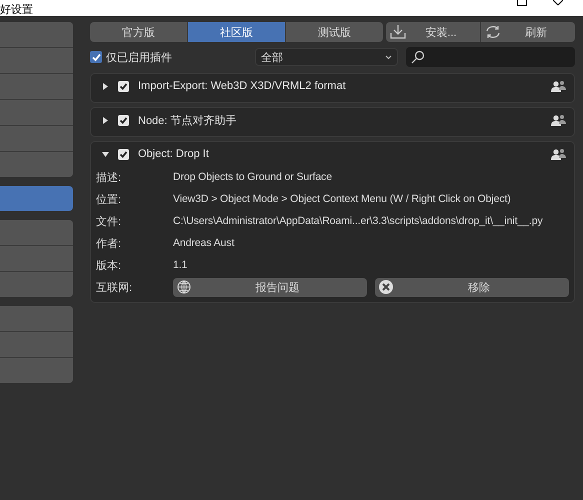 The width and height of the screenshot is (583, 500). Describe the element at coordinates (472, 287) in the screenshot. I see `remove-button: 移除` at that location.